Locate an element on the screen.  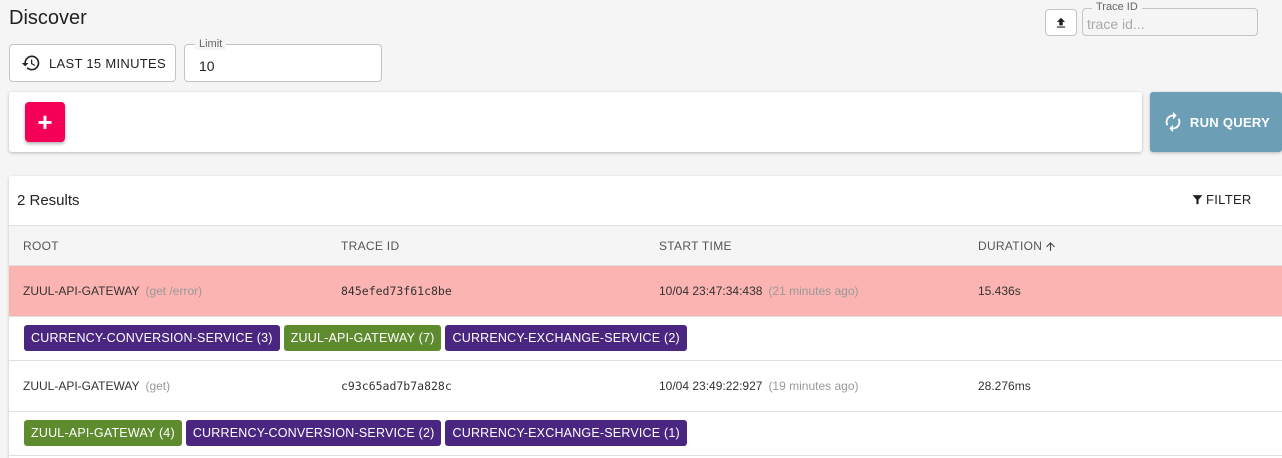
relative-time: (21 minutes ago) is located at coordinates (813, 291).